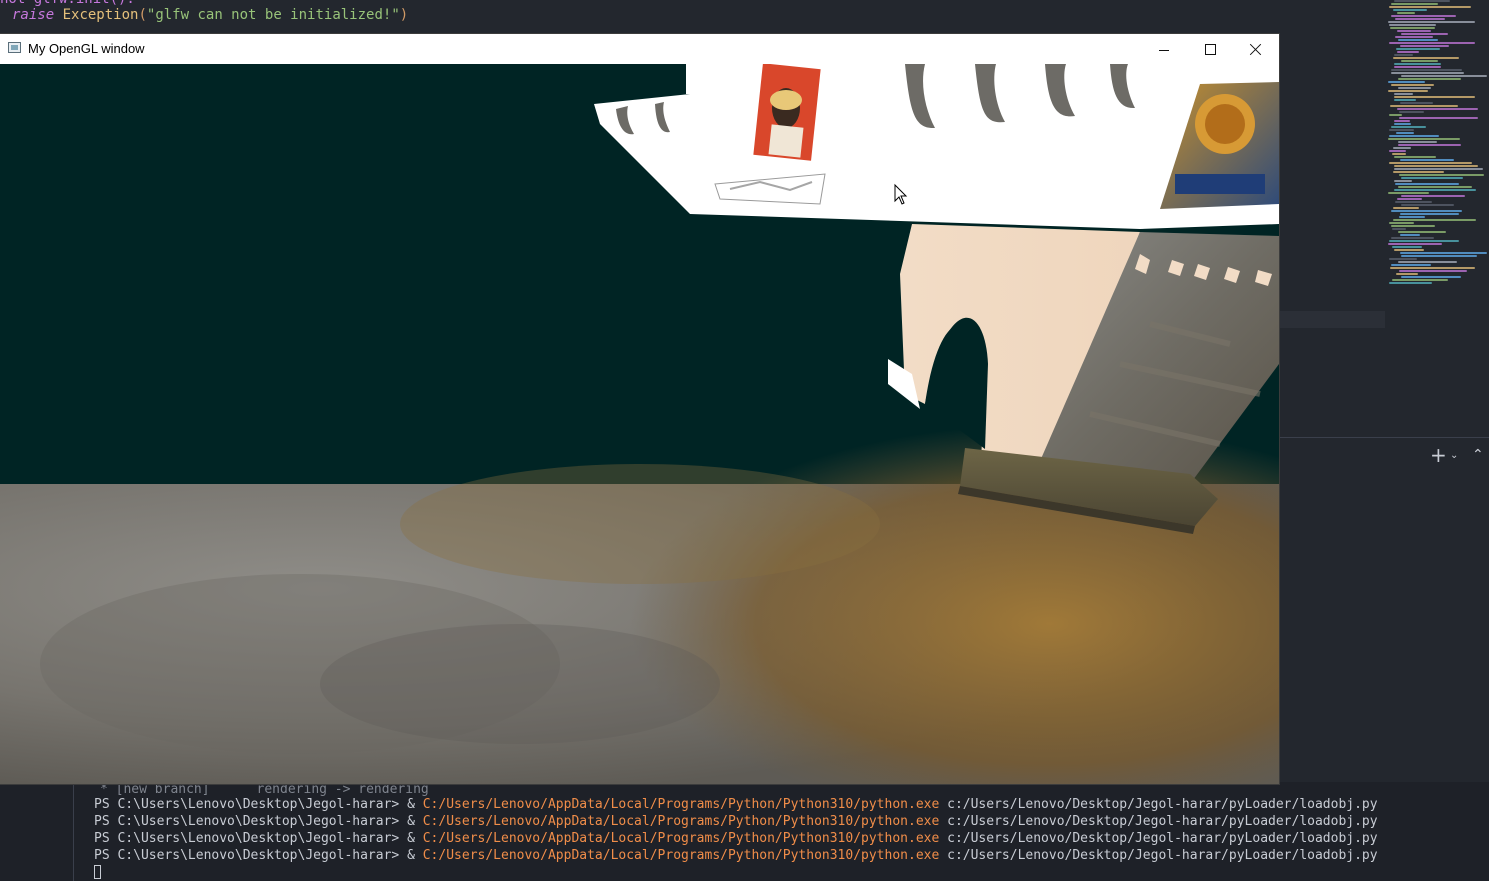 This screenshot has width=1489, height=881. Describe the element at coordinates (273, 15) in the screenshot. I see `code-string: "glfw can not be initialized!"` at that location.